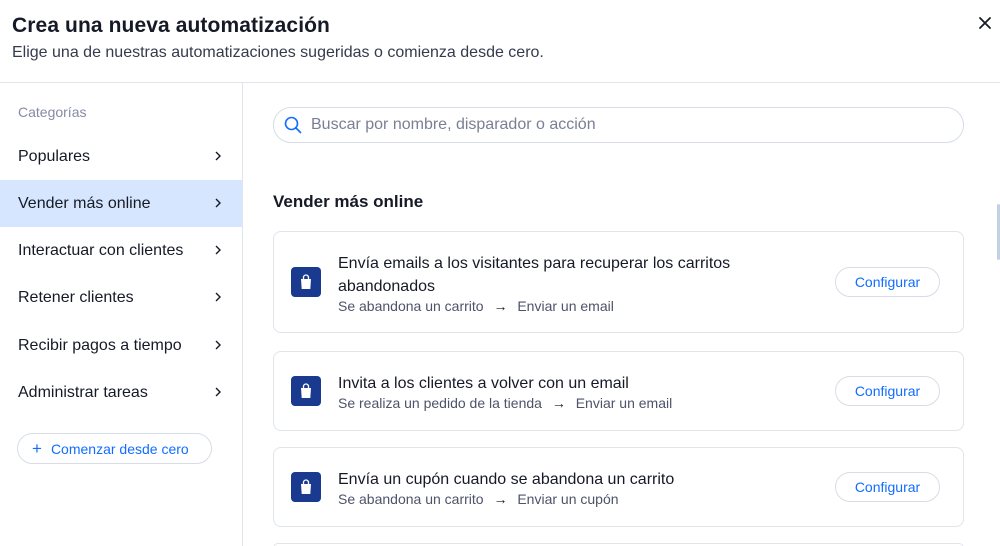  I want to click on sidebar-item-vender-mas-online: Vender más online, so click(121, 203).